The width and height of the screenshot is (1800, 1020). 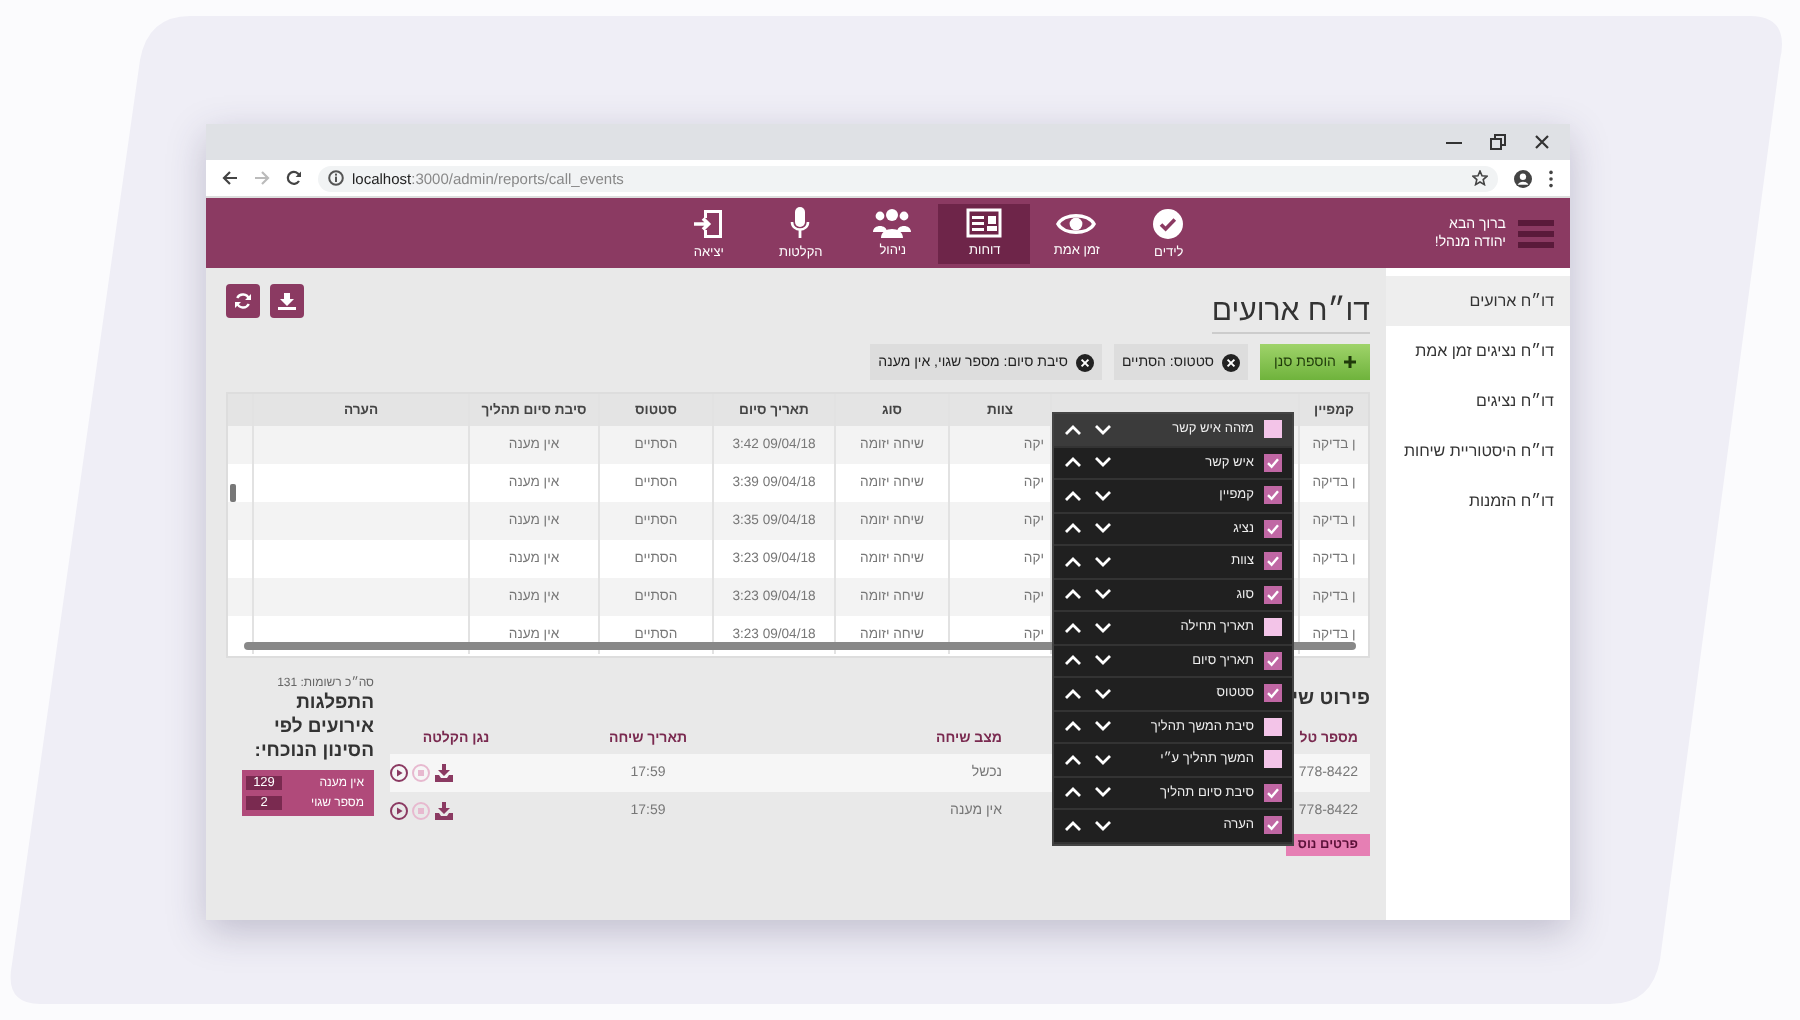 What do you see at coordinates (1290, 314) in the screenshot?
I see `page-title: דו״ח ארועים` at bounding box center [1290, 314].